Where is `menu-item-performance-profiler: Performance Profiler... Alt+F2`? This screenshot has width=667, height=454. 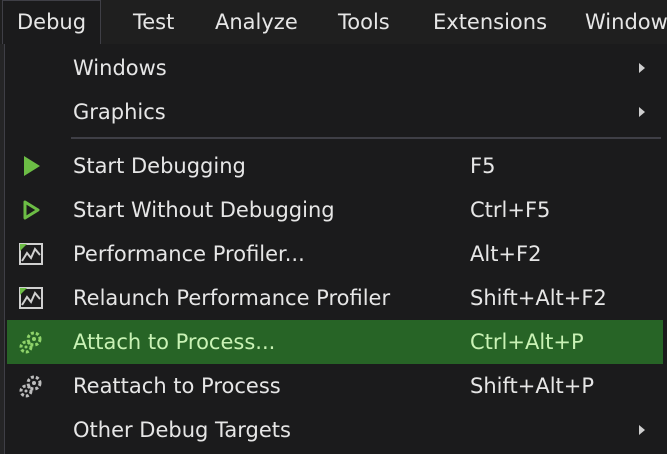
menu-item-performance-profiler: Performance Profiler... Alt+F2 is located at coordinates (335, 254).